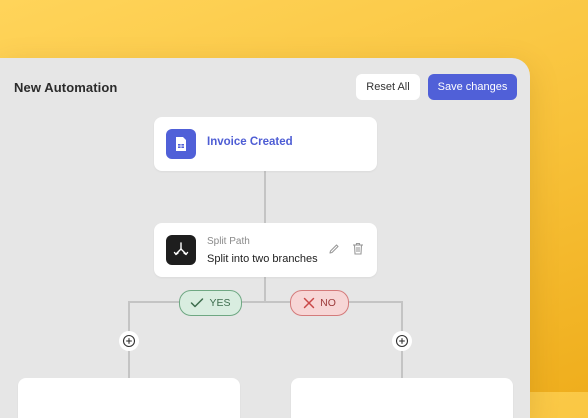 The height and width of the screenshot is (418, 588). I want to click on trigger-label: Invoice Created, so click(250, 142).